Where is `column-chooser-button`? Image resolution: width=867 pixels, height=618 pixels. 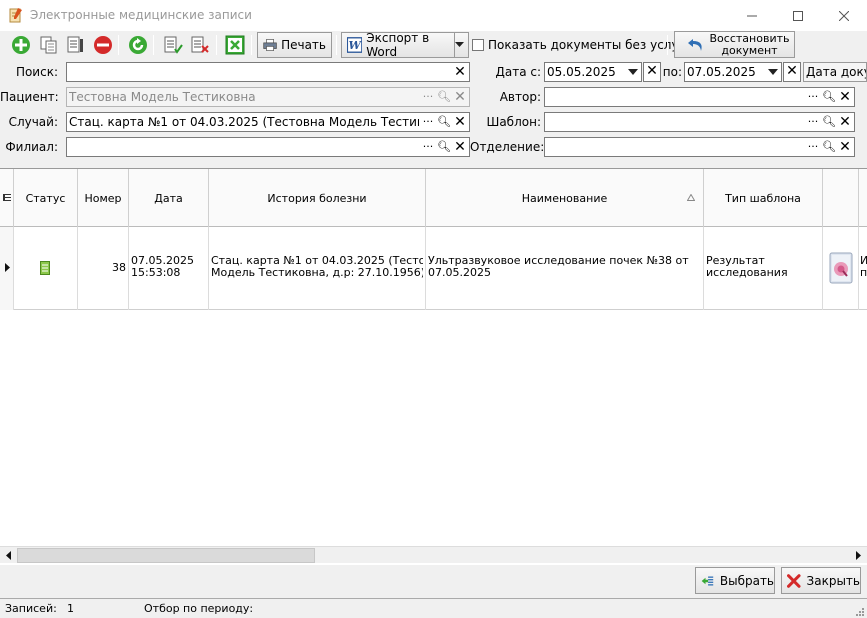 column-chooser-button is located at coordinates (7, 198).